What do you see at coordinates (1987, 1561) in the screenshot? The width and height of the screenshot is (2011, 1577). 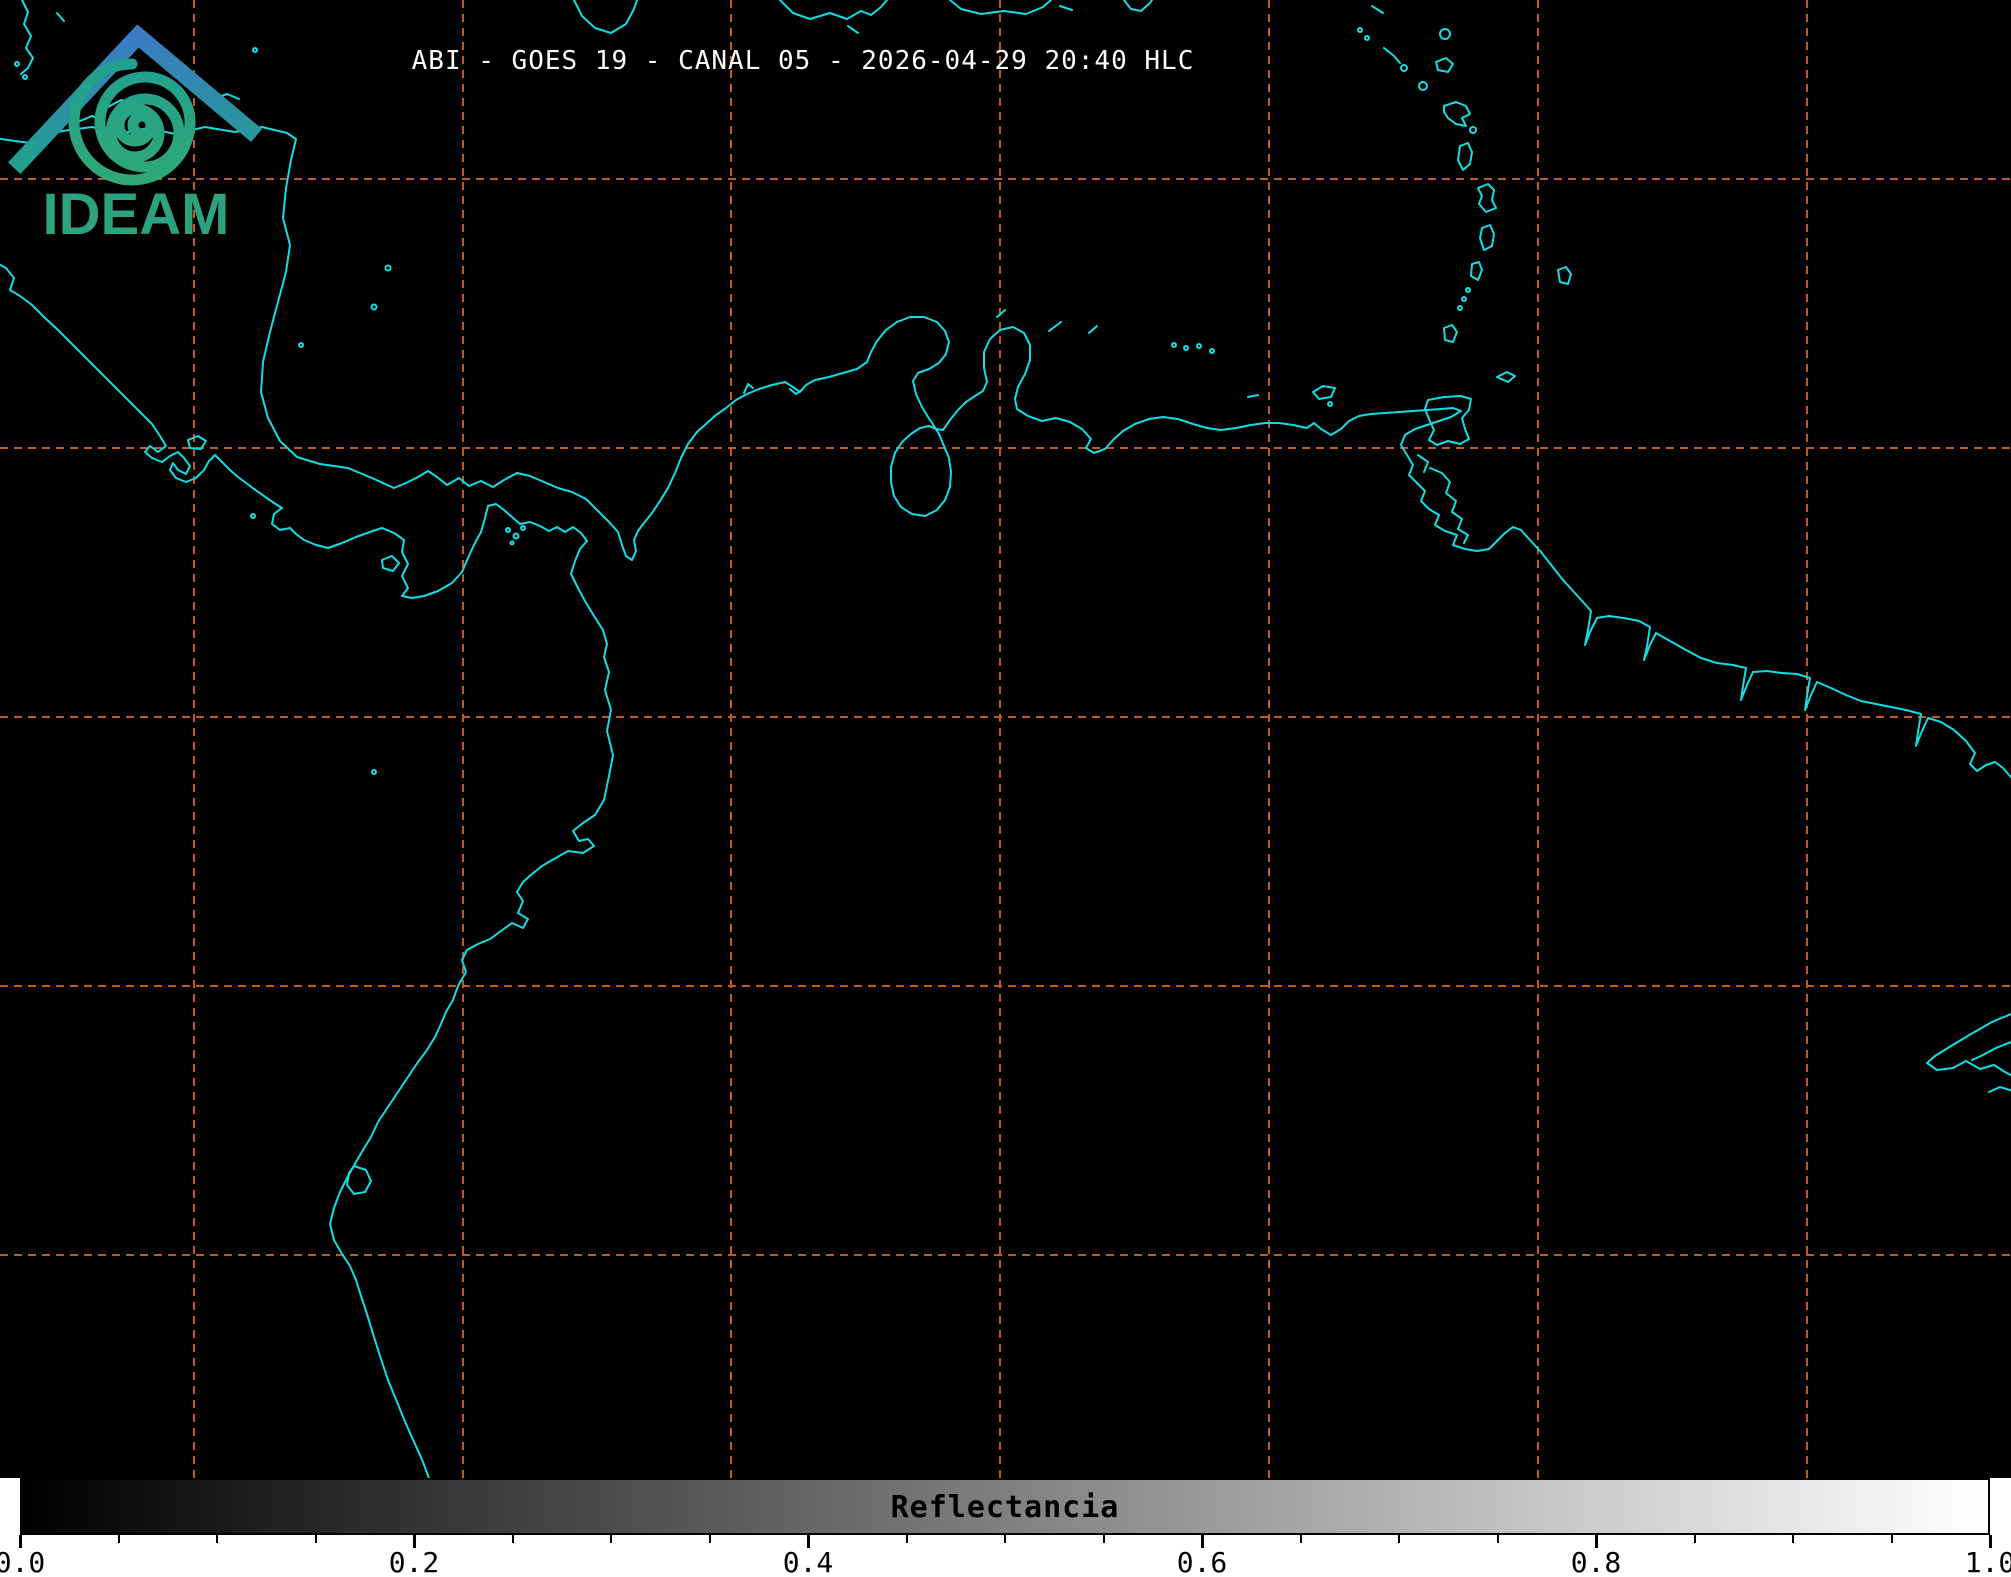 I see `colorbar-tick-label: 1.0` at bounding box center [1987, 1561].